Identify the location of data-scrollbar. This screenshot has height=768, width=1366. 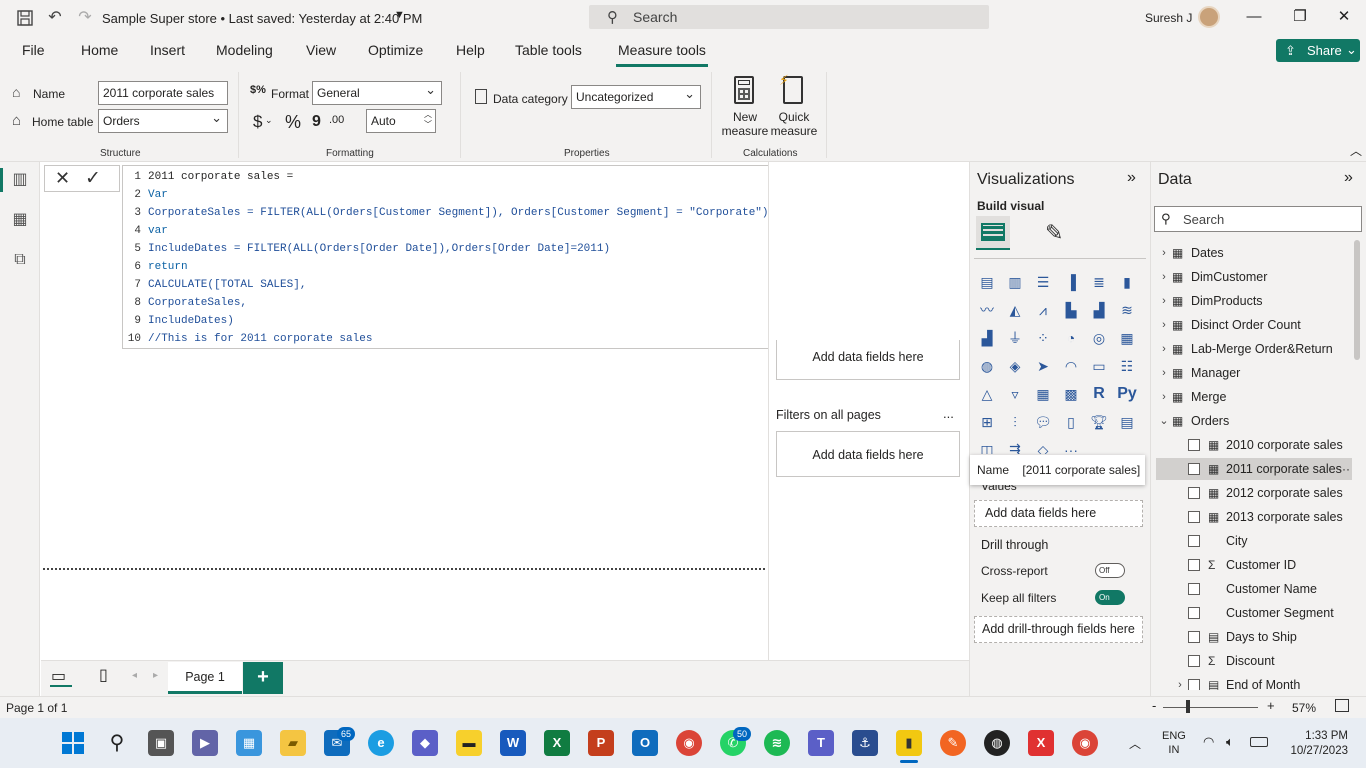
(1357, 300).